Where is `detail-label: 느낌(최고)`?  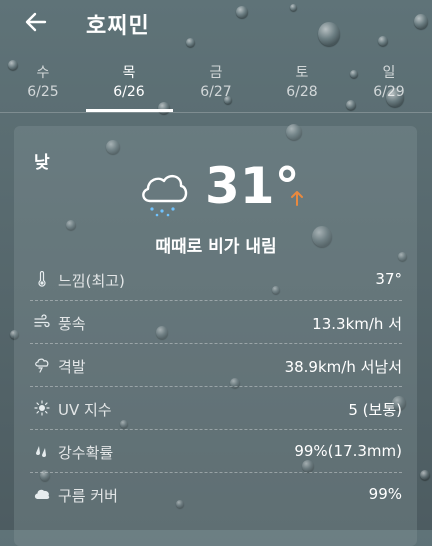 detail-label: 느낌(최고) is located at coordinates (91, 281).